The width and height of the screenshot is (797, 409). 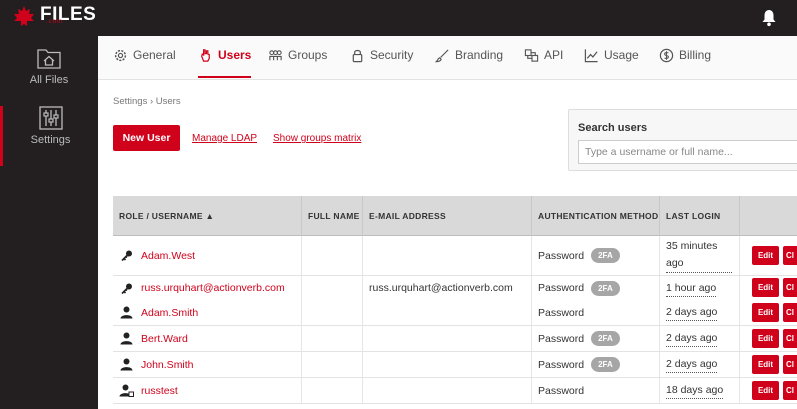 I want to click on brand-logo: FILES, so click(x=54, y=17).